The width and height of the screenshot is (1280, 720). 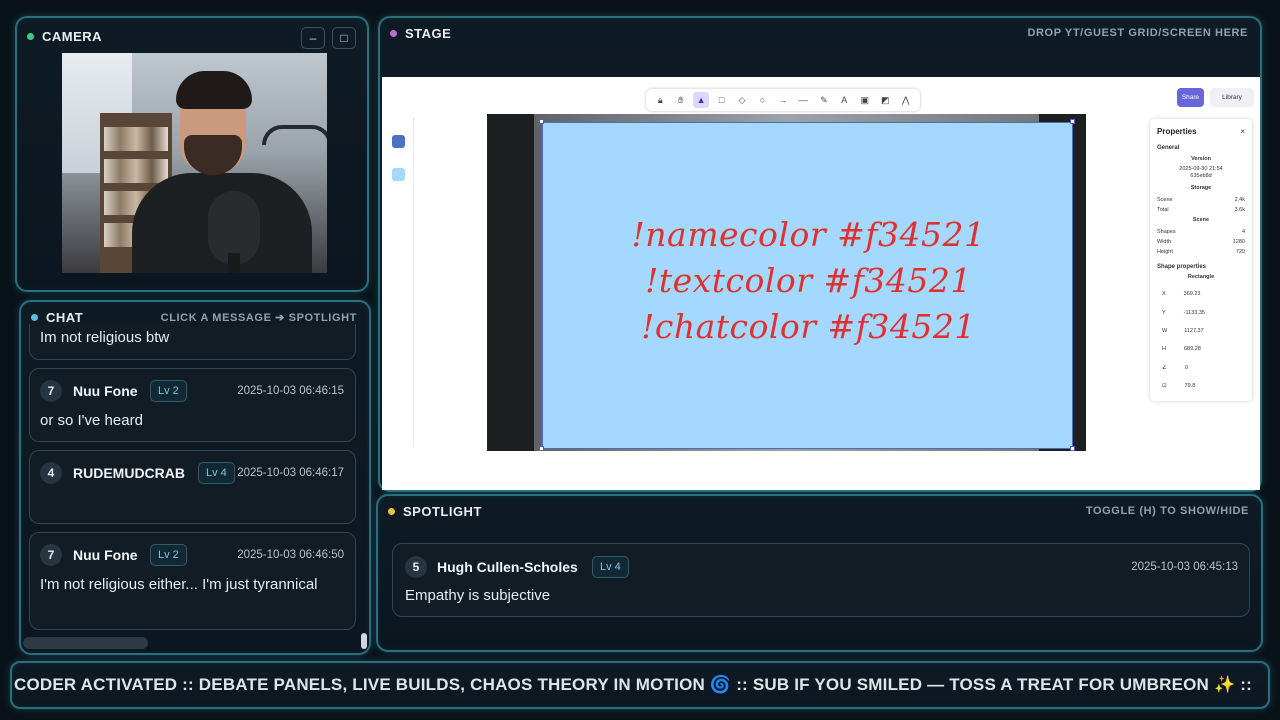 What do you see at coordinates (344, 38) in the screenshot?
I see `maximize-button: □` at bounding box center [344, 38].